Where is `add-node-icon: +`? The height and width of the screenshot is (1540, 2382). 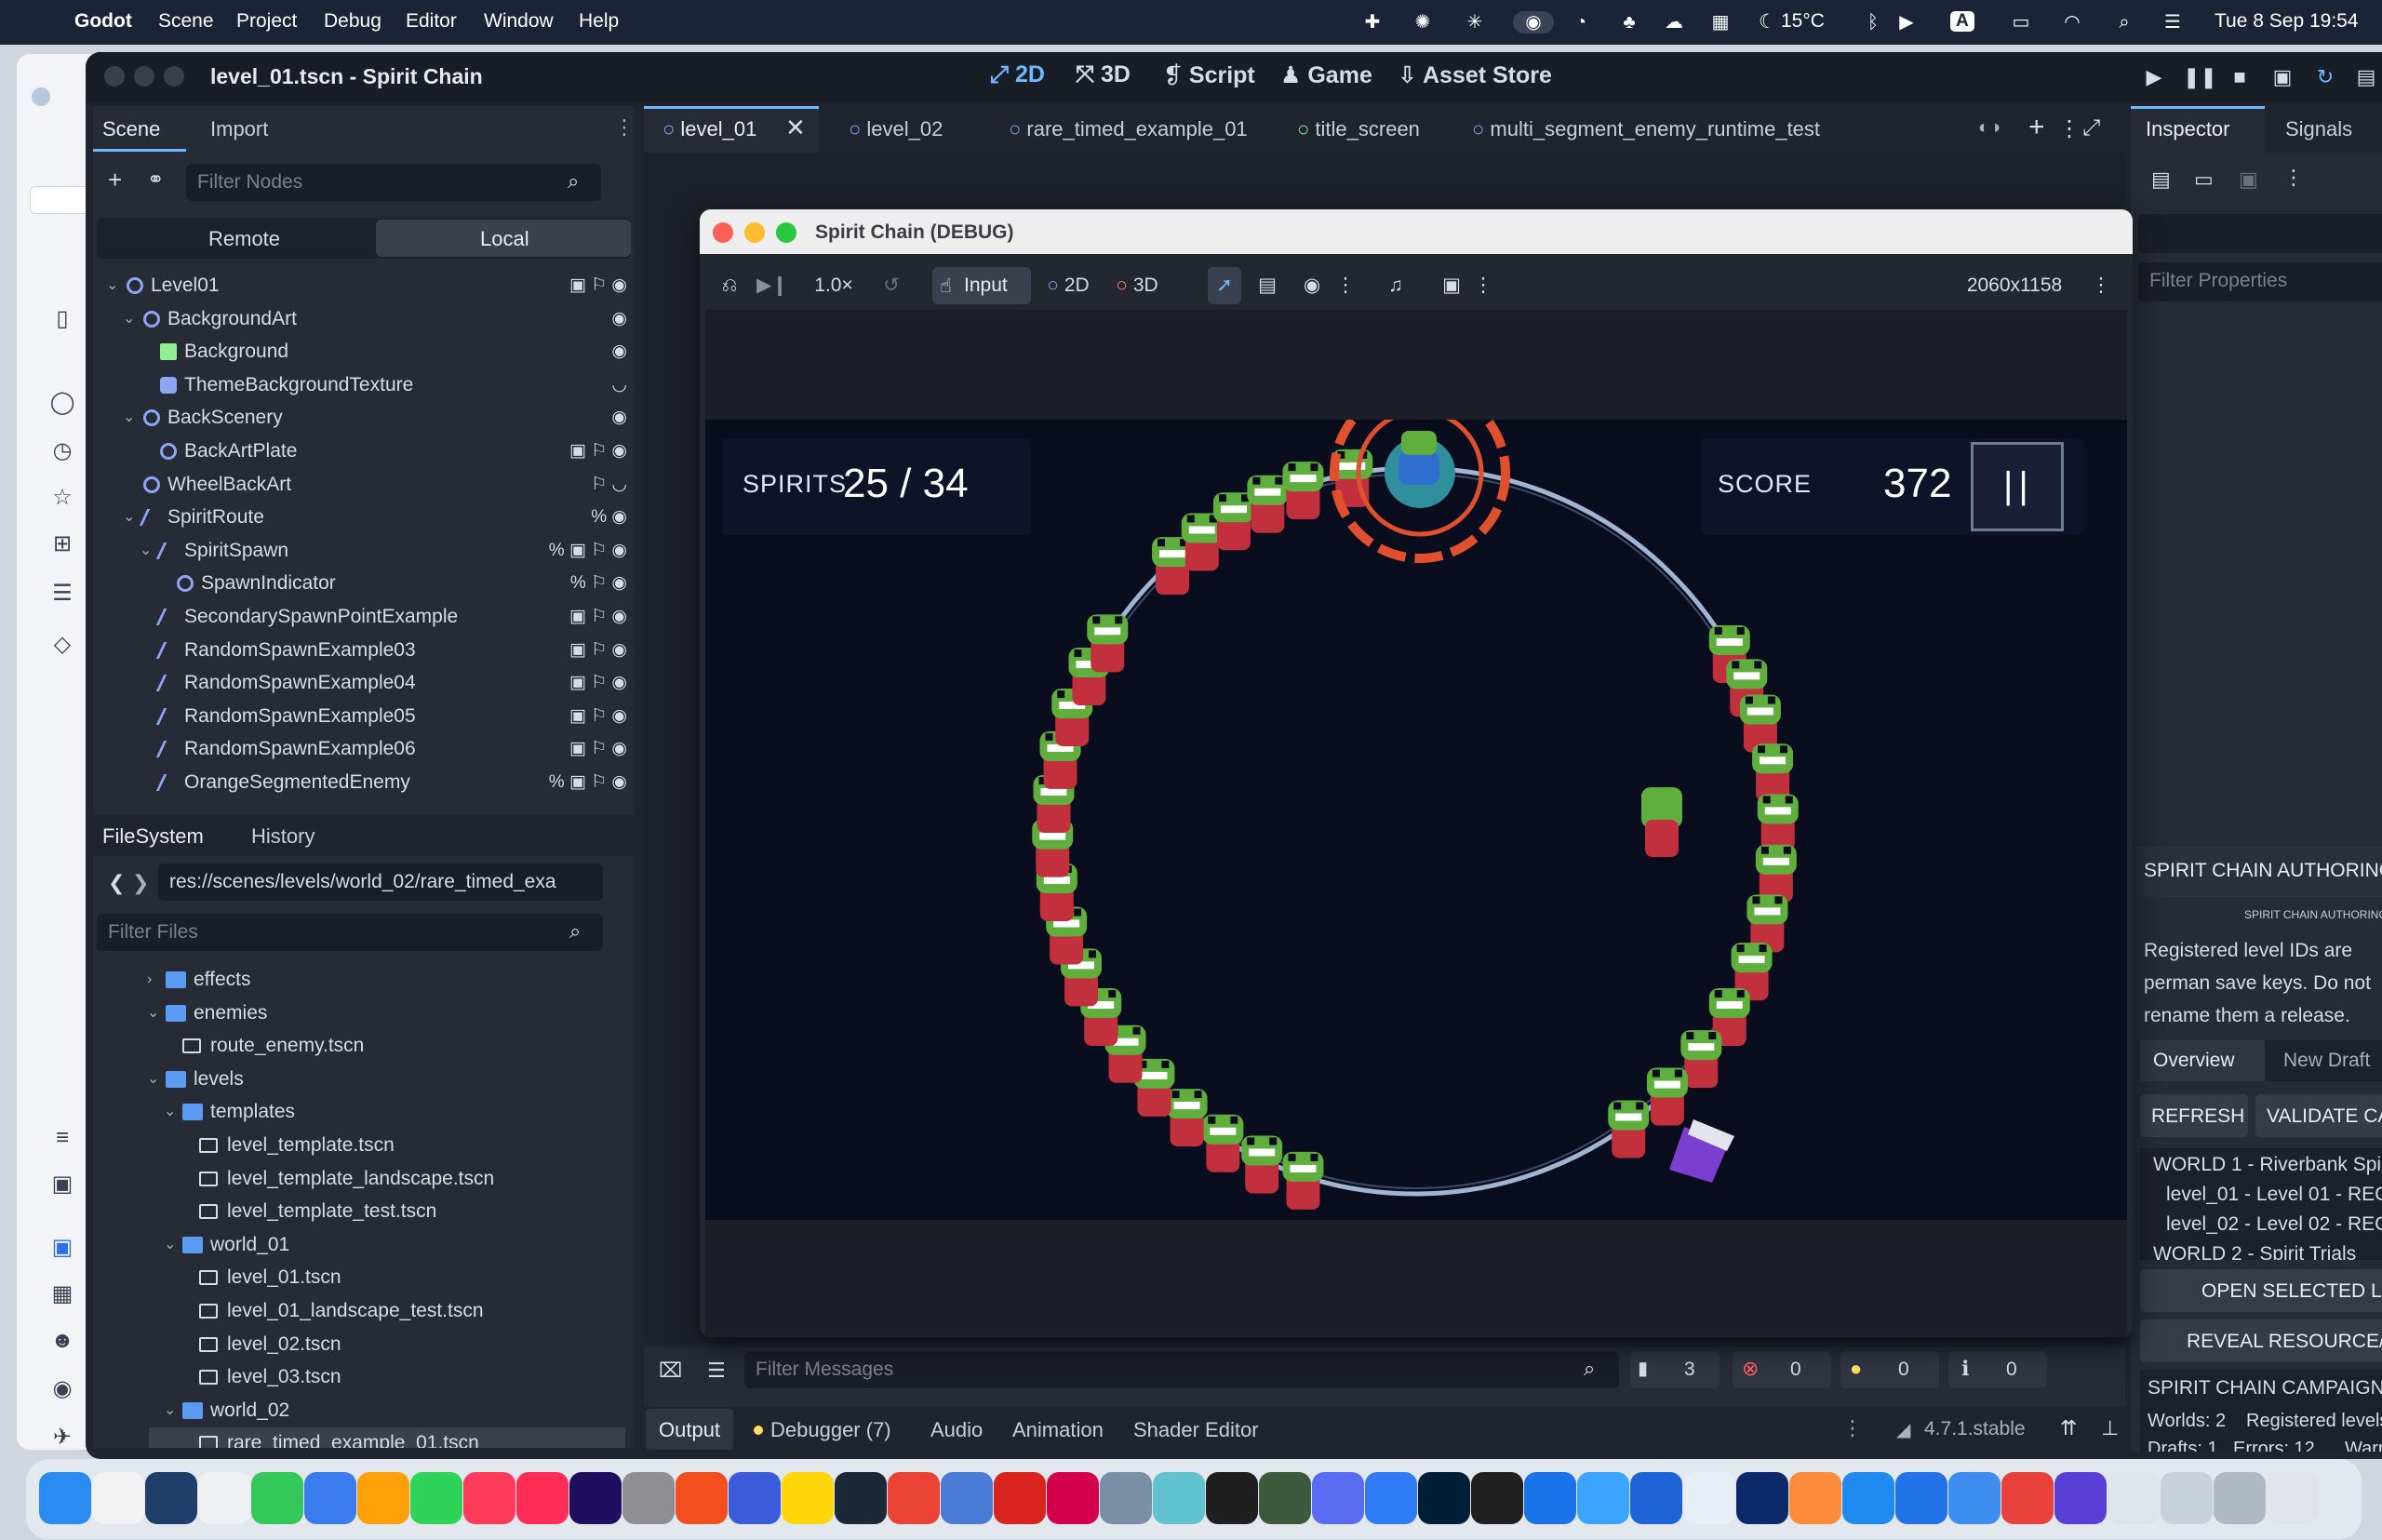 add-node-icon: + is located at coordinates (115, 180).